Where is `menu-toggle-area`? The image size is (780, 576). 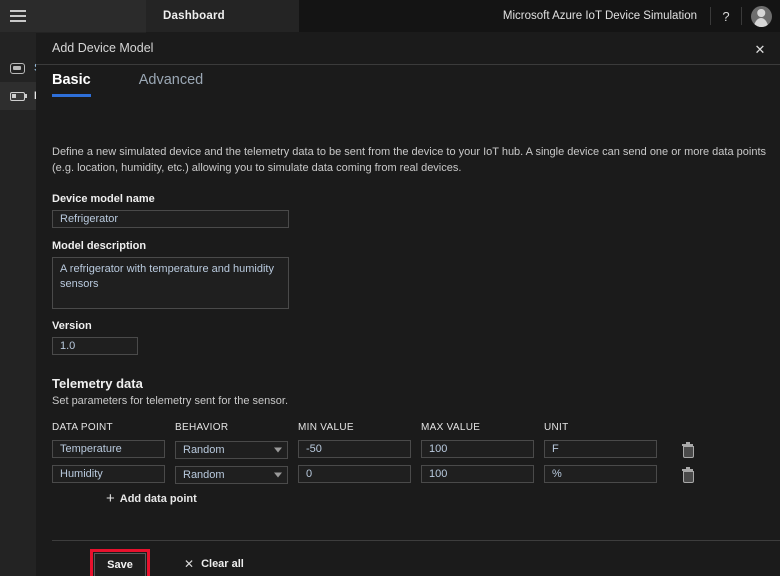
menu-toggle-area is located at coordinates (73, 16).